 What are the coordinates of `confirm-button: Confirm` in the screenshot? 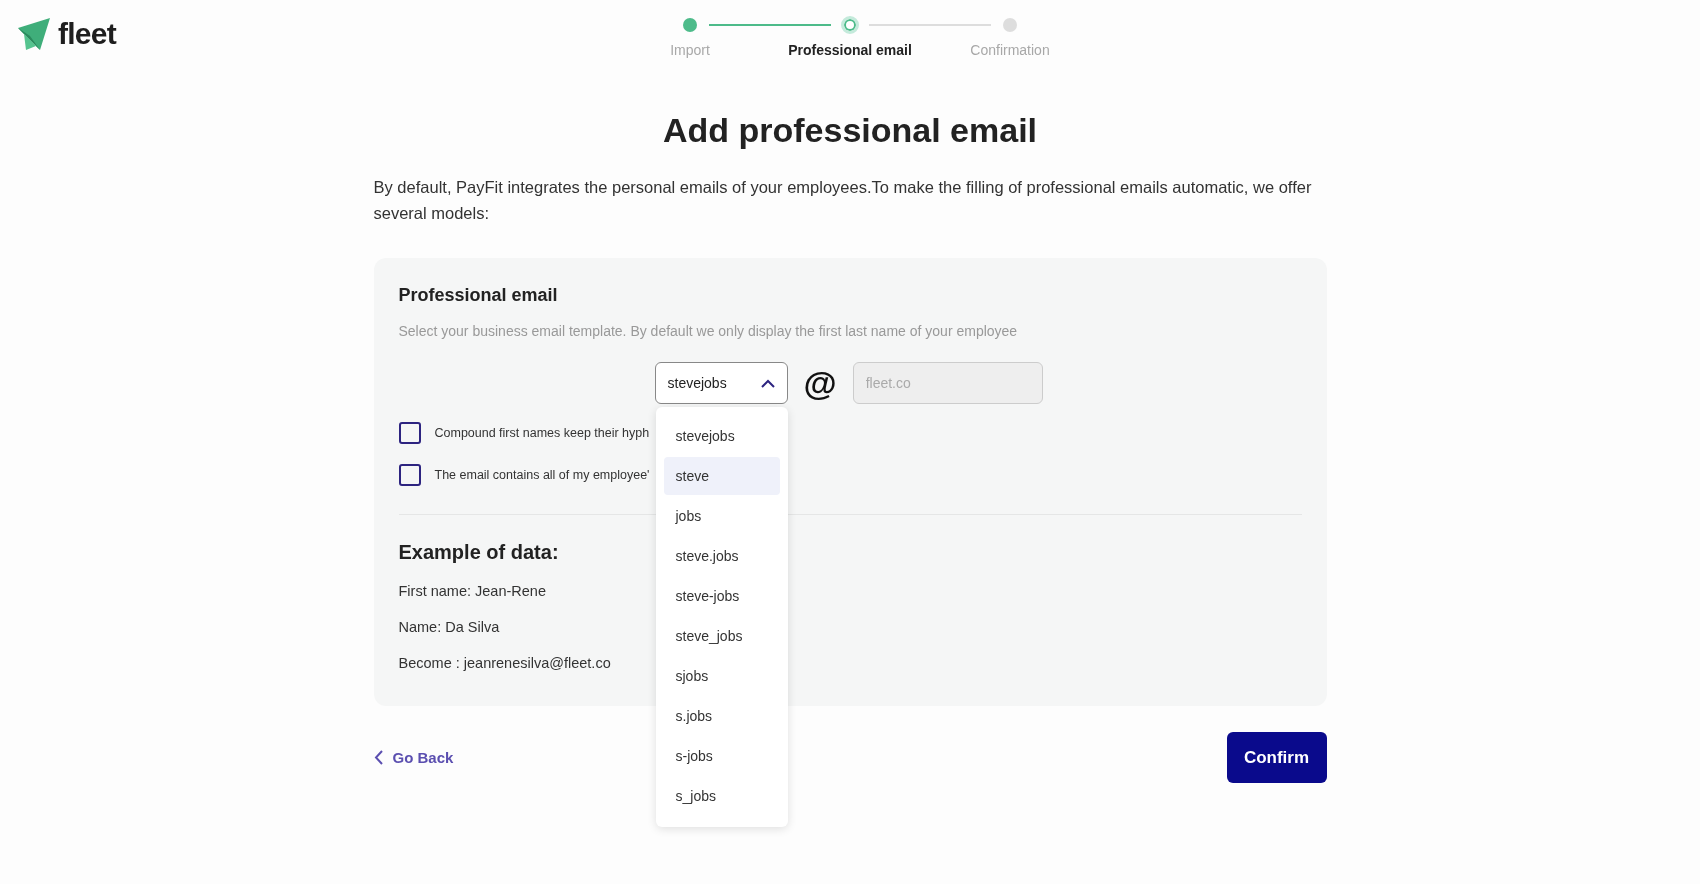 It's located at (1276, 758).